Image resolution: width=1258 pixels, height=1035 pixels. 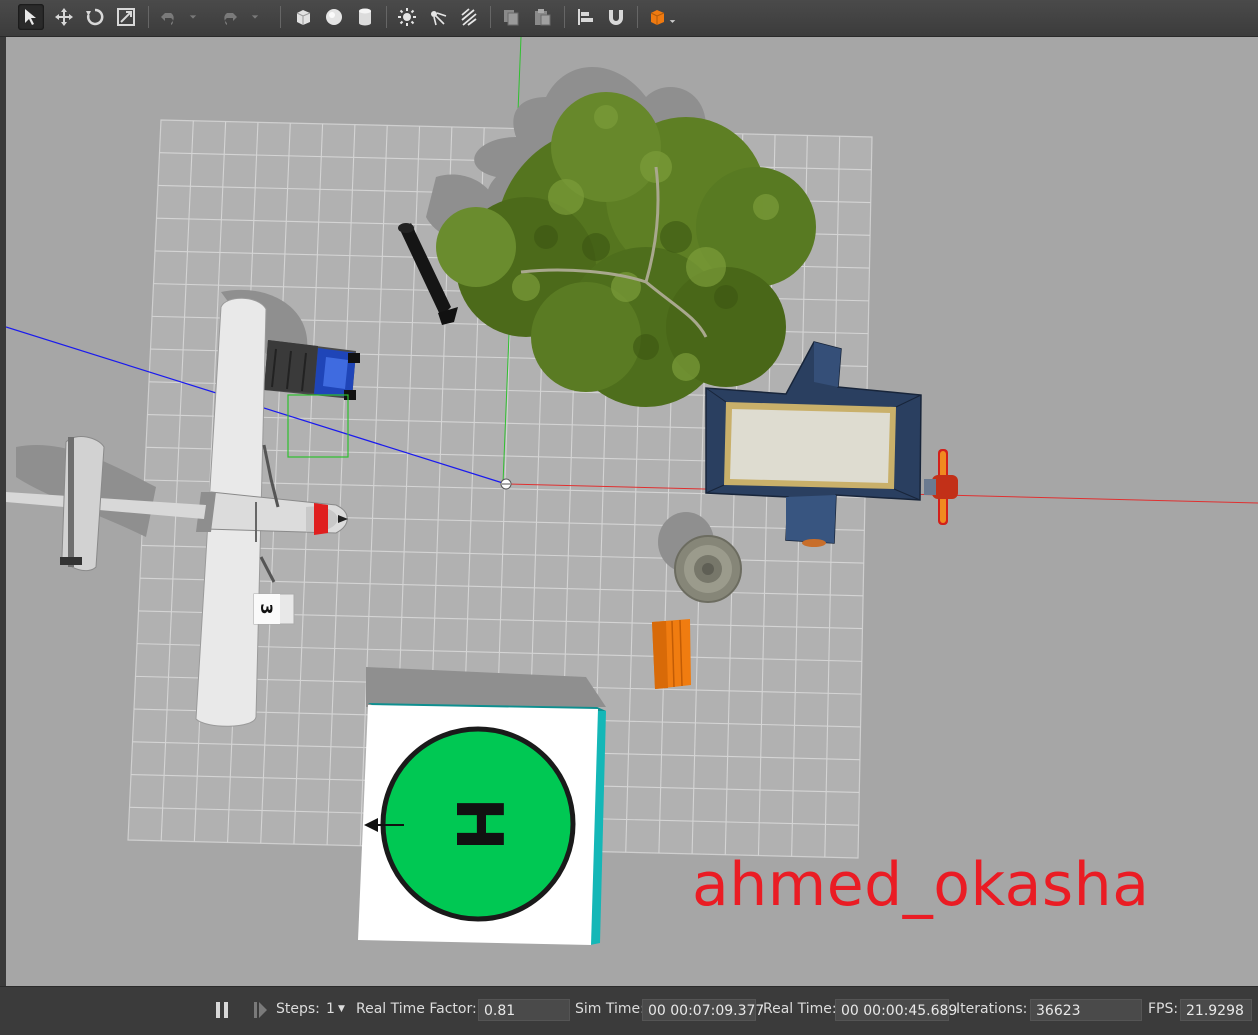 What do you see at coordinates (478, 824) in the screenshot?
I see `helipad-letter: H` at bounding box center [478, 824].